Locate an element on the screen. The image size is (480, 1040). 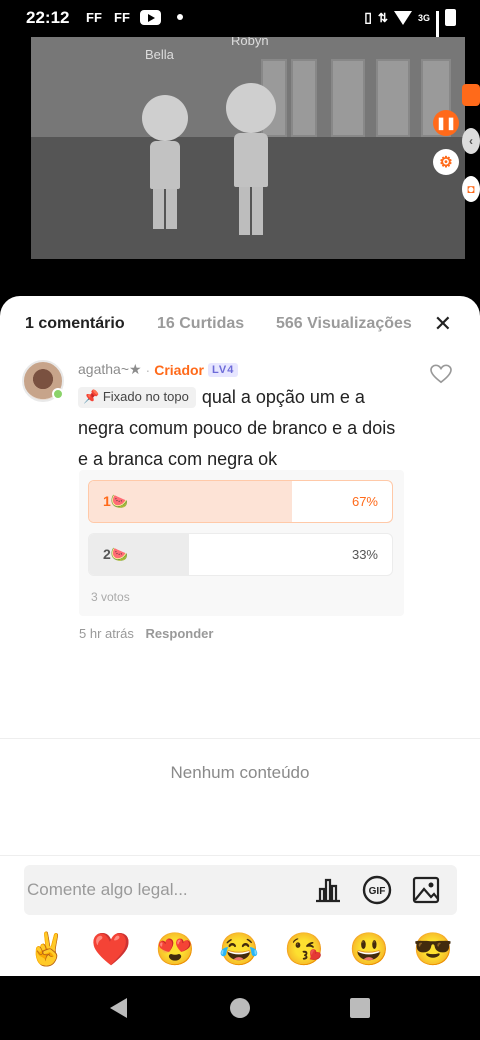
emoji-button: ❤️ is located at coordinates (111, 949).